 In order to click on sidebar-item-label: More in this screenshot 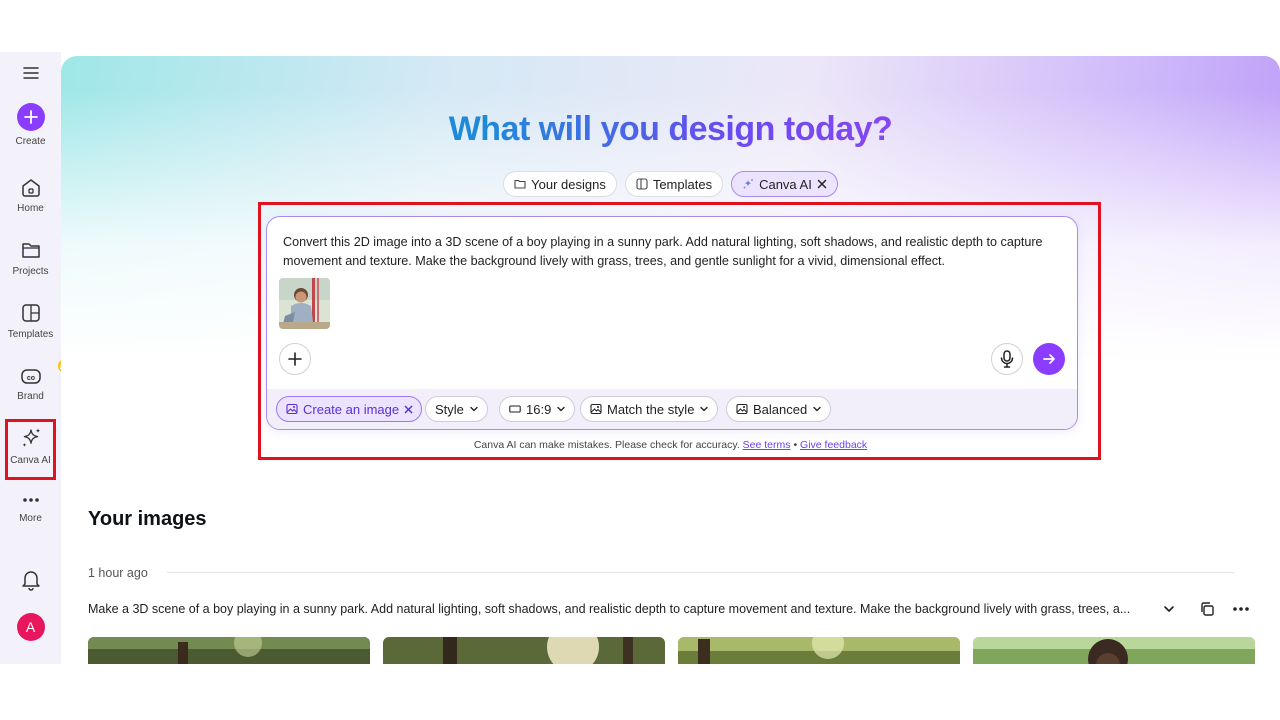, I will do `click(30, 518)`.